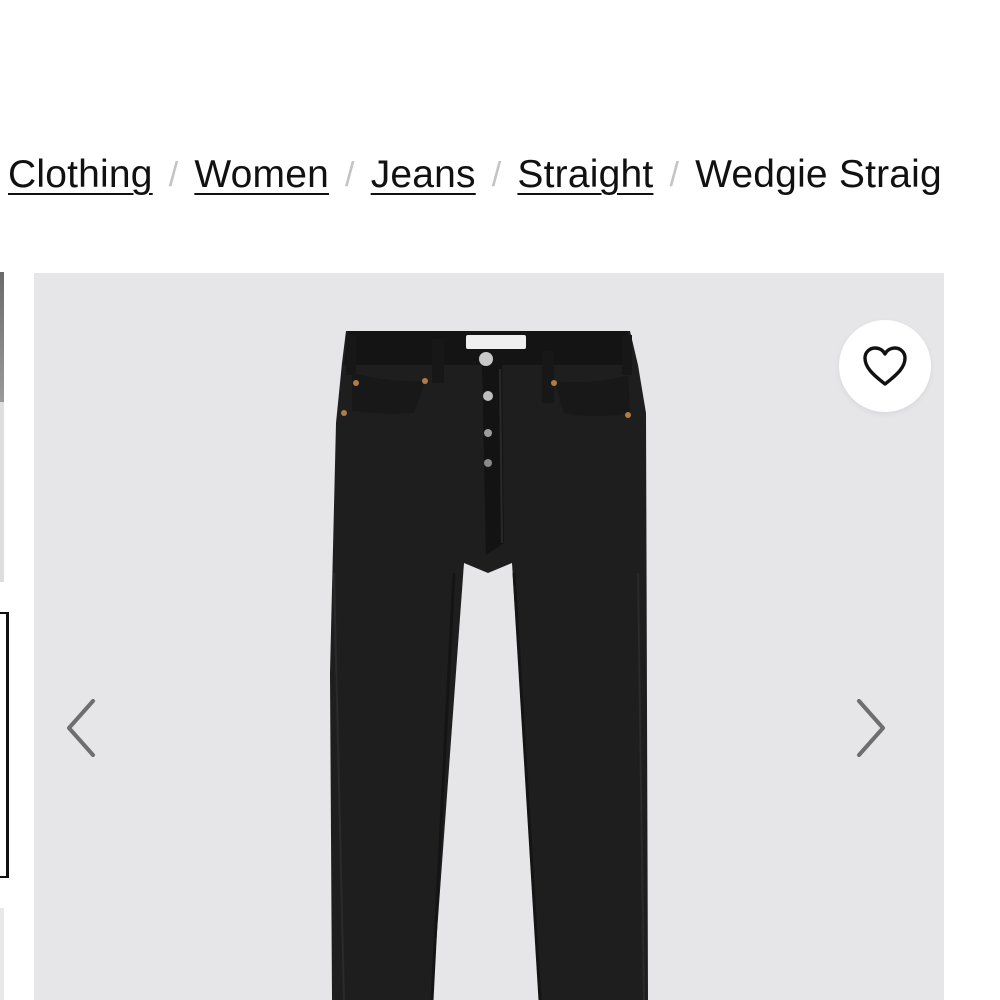  Describe the element at coordinates (585, 175) in the screenshot. I see `breadcrumb-link-straight: Straight` at that location.